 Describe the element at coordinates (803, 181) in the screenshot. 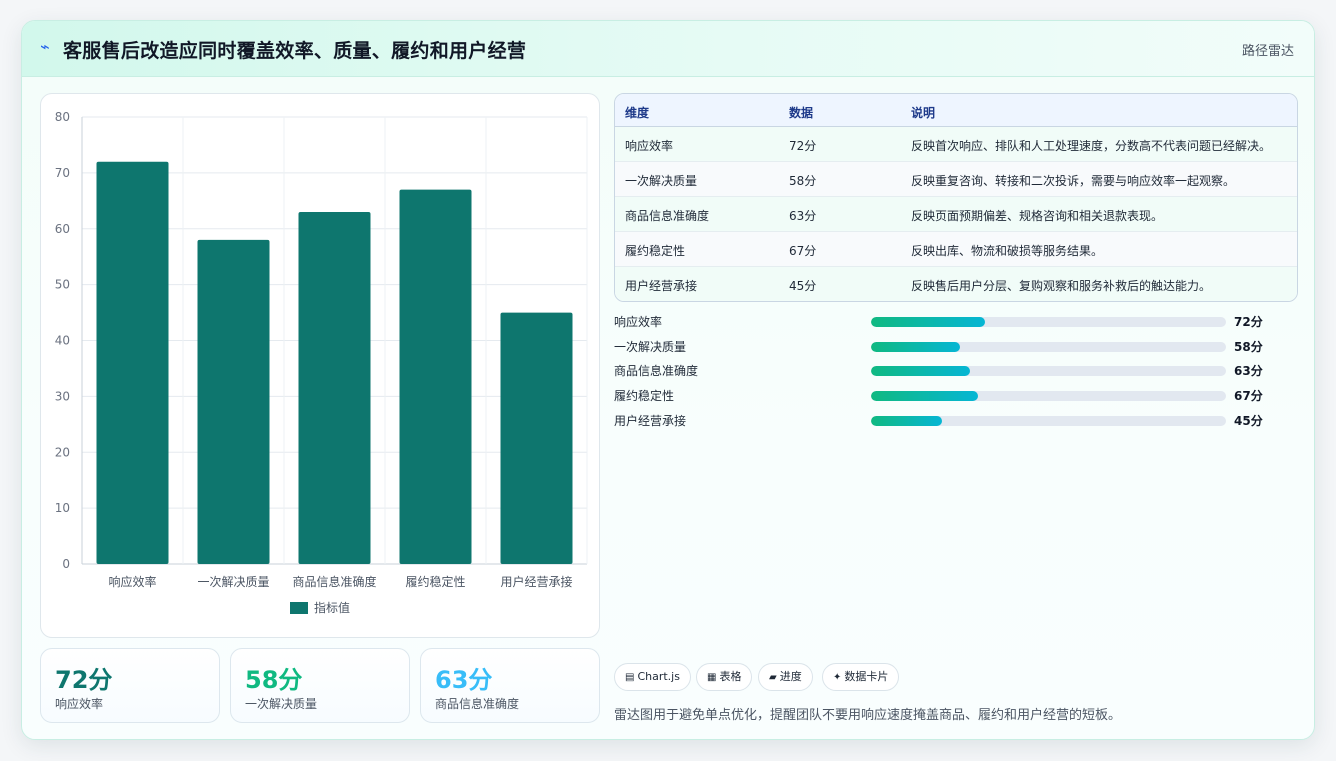

I see `table-cell: 58分` at that location.